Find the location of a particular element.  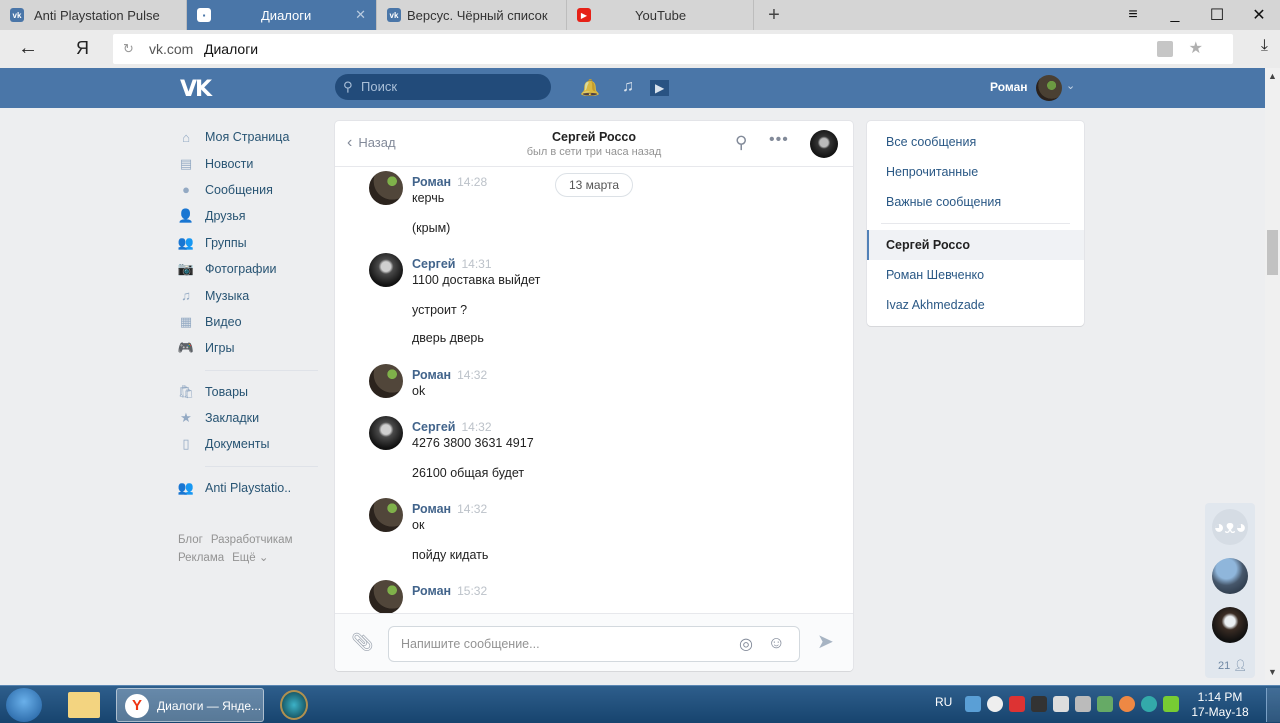

network-icon is located at coordinates (1083, 704).